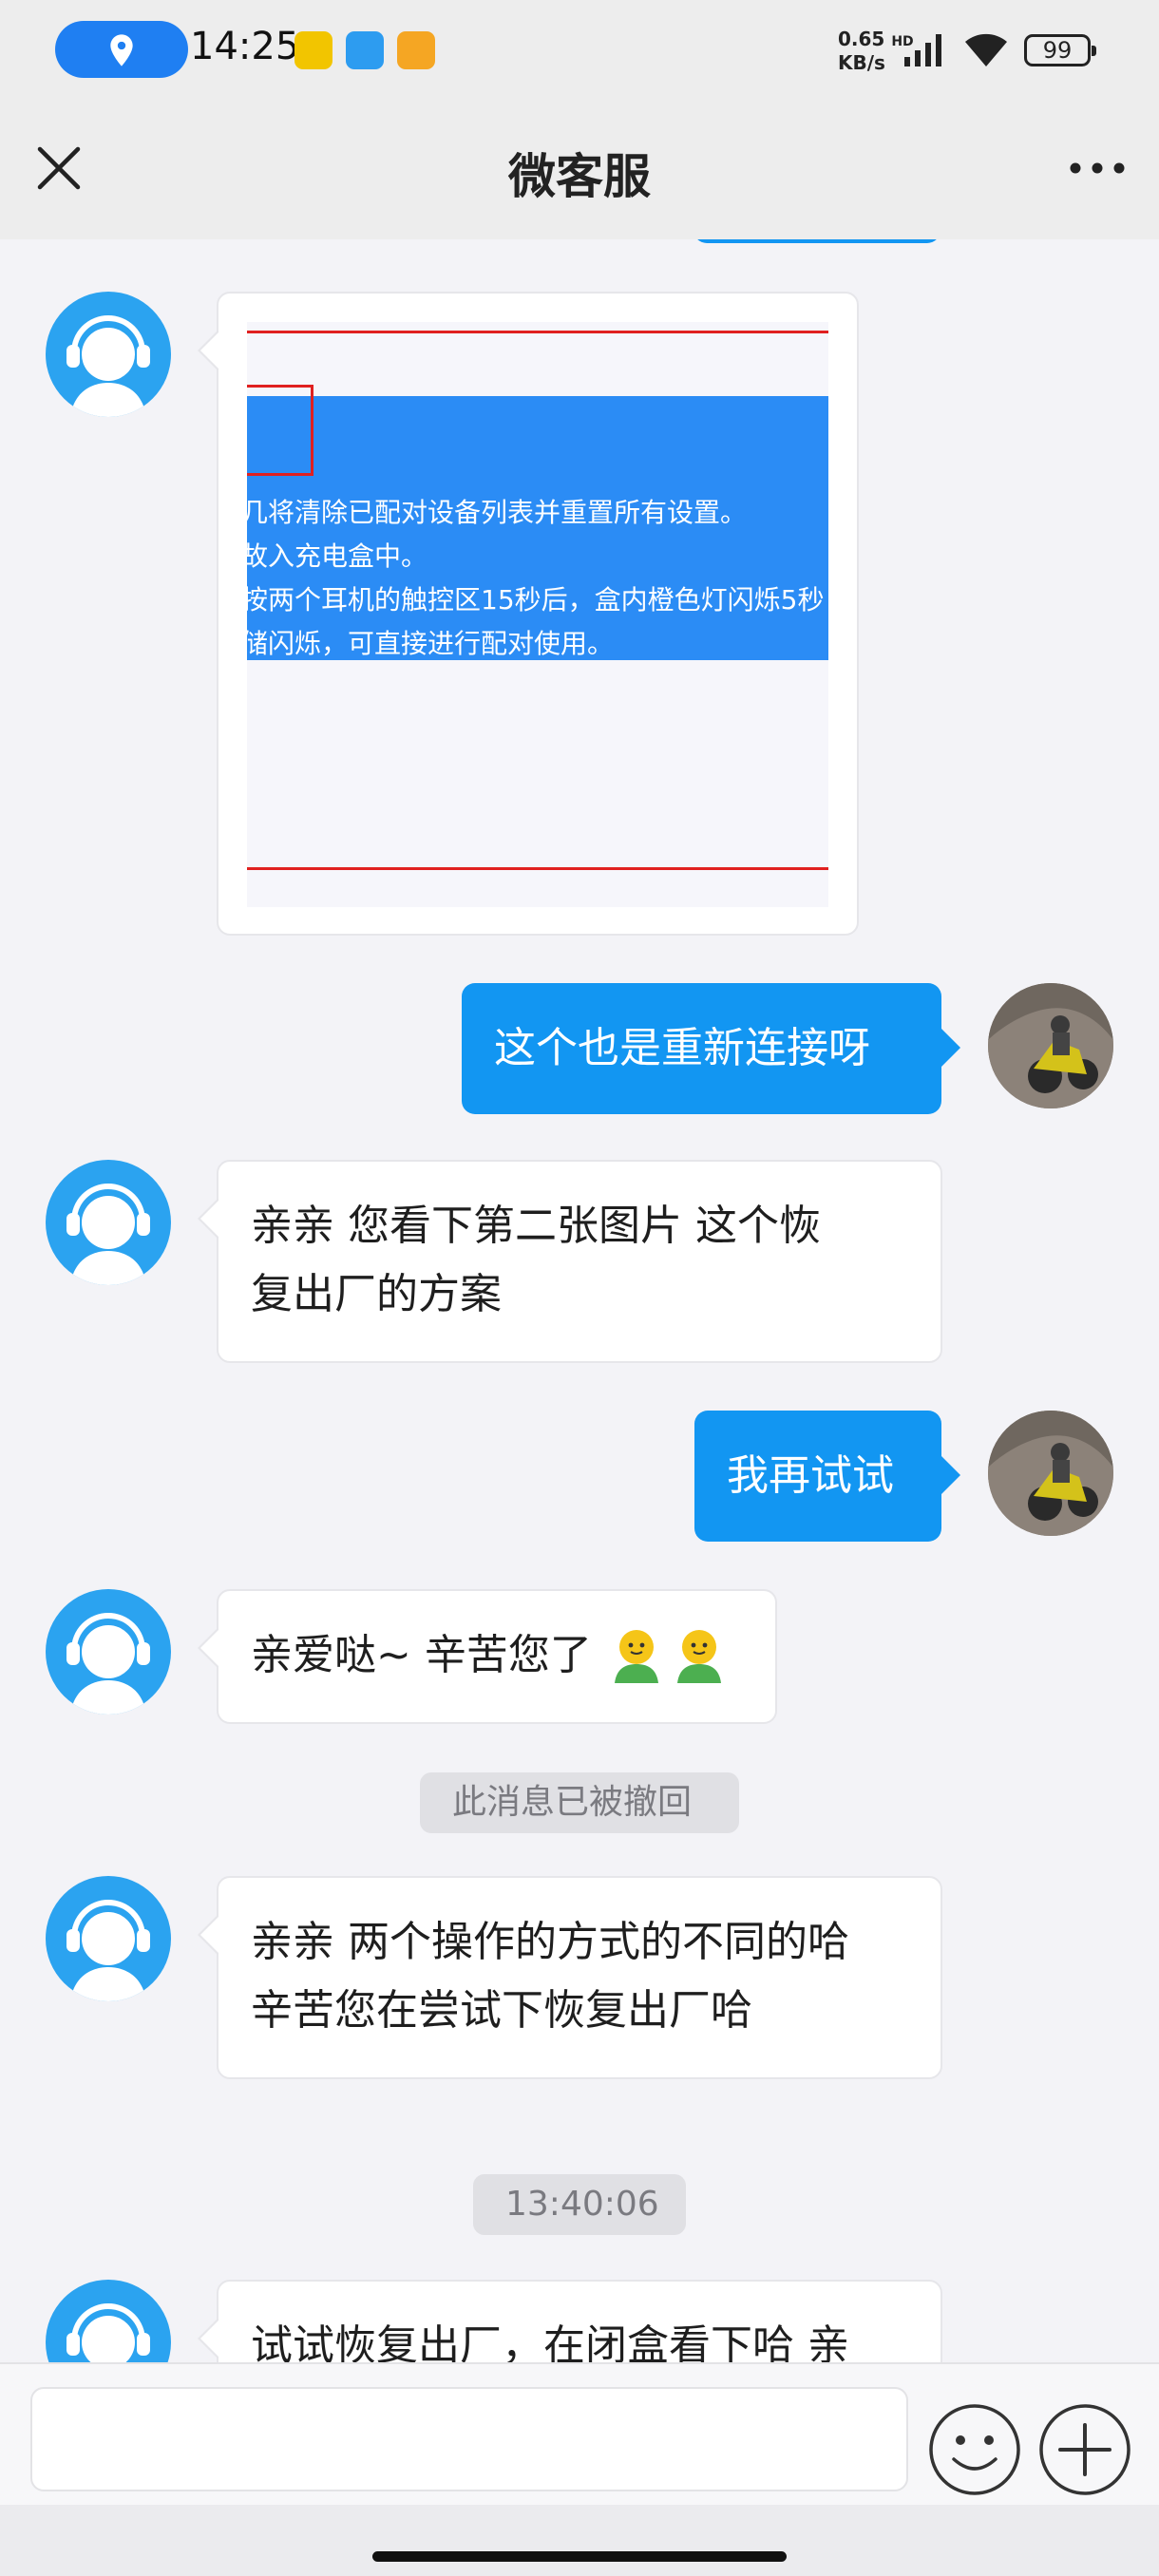  I want to click on agent-message-bubble: 试试恢复出厂，在闭盒看下哈 亲, so click(570, 2321).